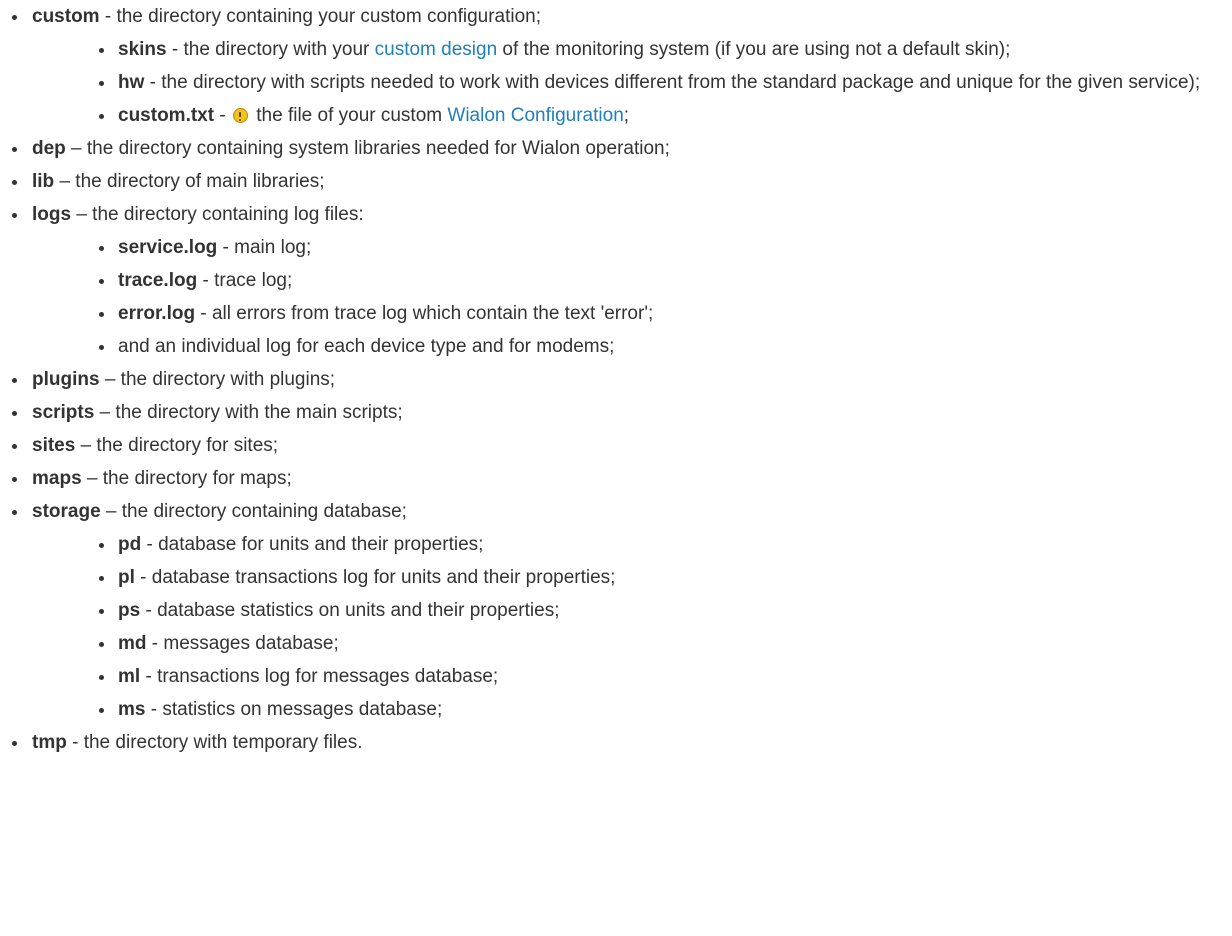 The image size is (1232, 936). I want to click on item-description: - main log;, so click(264, 247).